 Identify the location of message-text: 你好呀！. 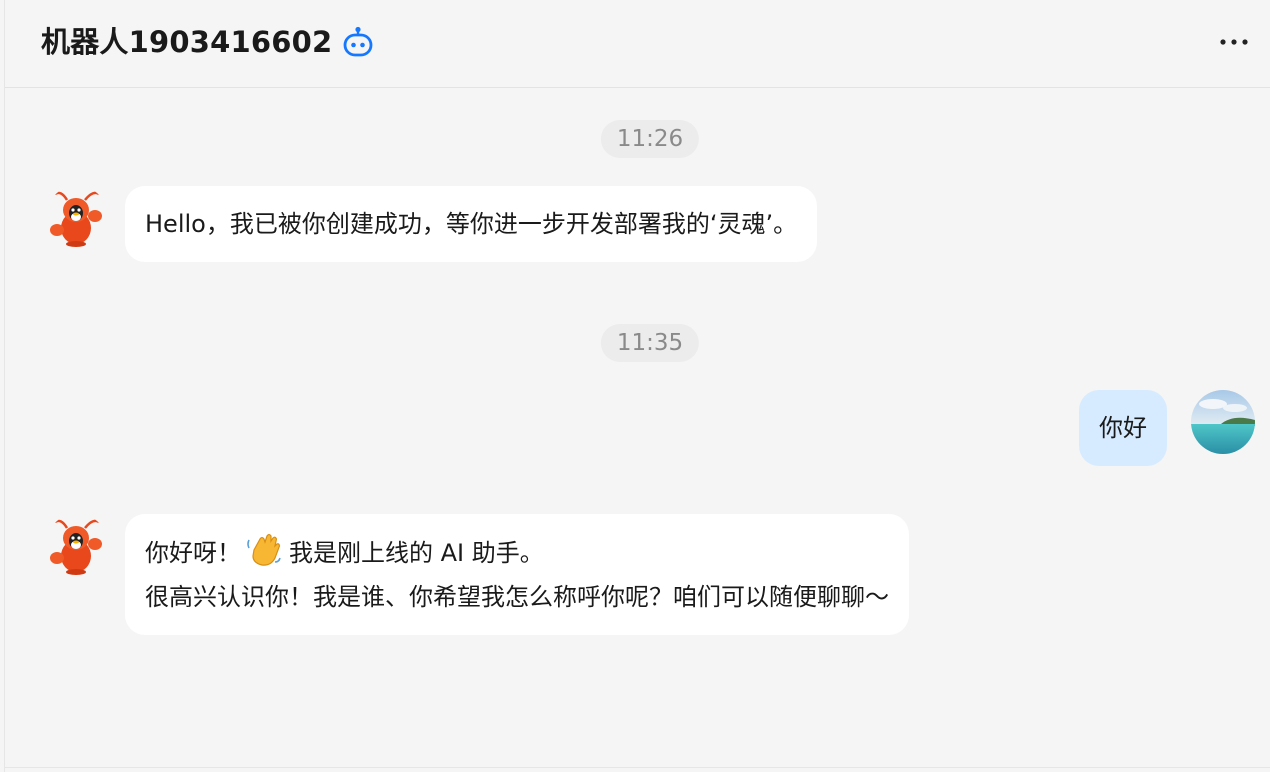
(193, 553).